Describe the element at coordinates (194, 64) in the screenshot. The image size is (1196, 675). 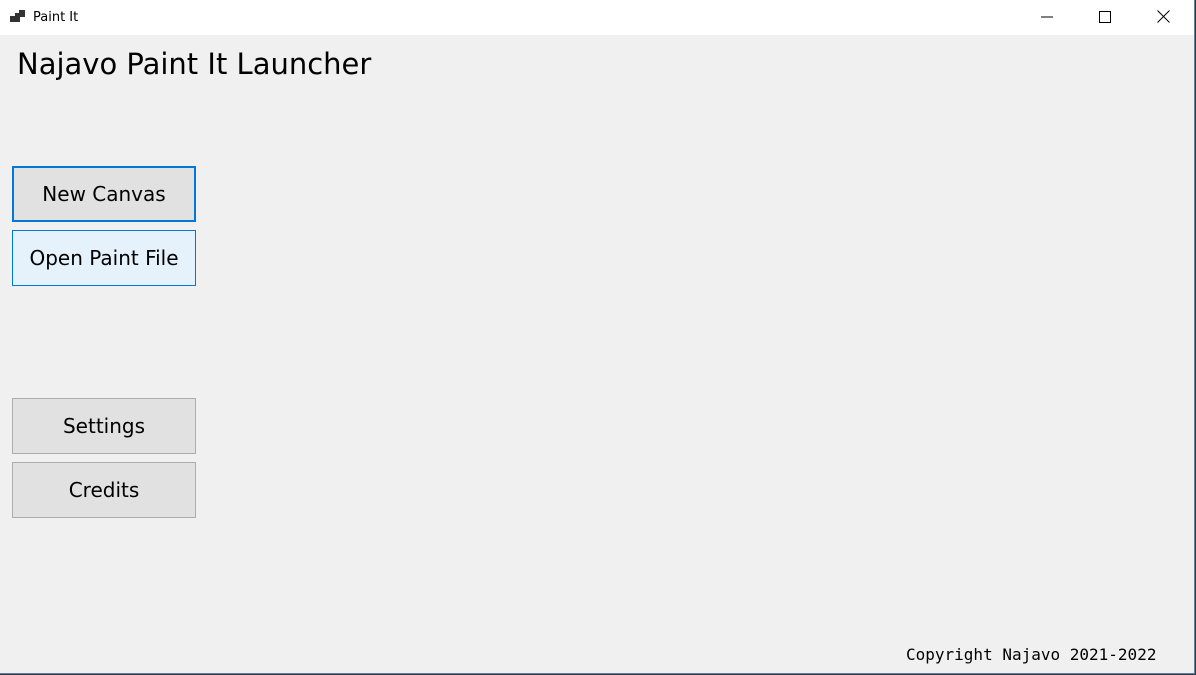
I see `launcher-heading: Najavo Paint It Launcher` at that location.